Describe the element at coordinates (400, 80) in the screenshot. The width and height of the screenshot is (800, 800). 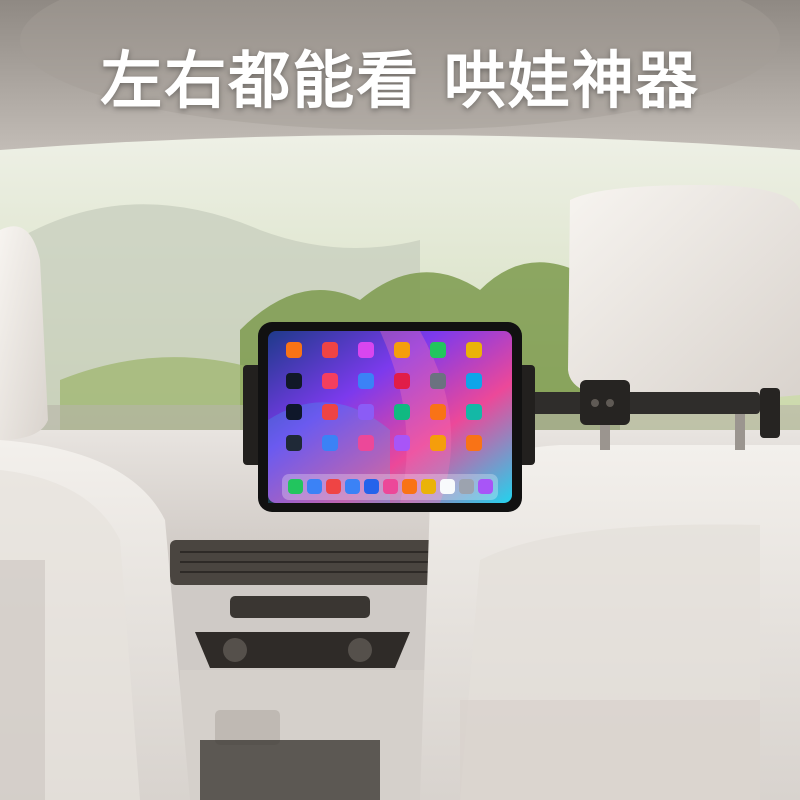
I see `headline: 左右都能看 哄娃神器` at that location.